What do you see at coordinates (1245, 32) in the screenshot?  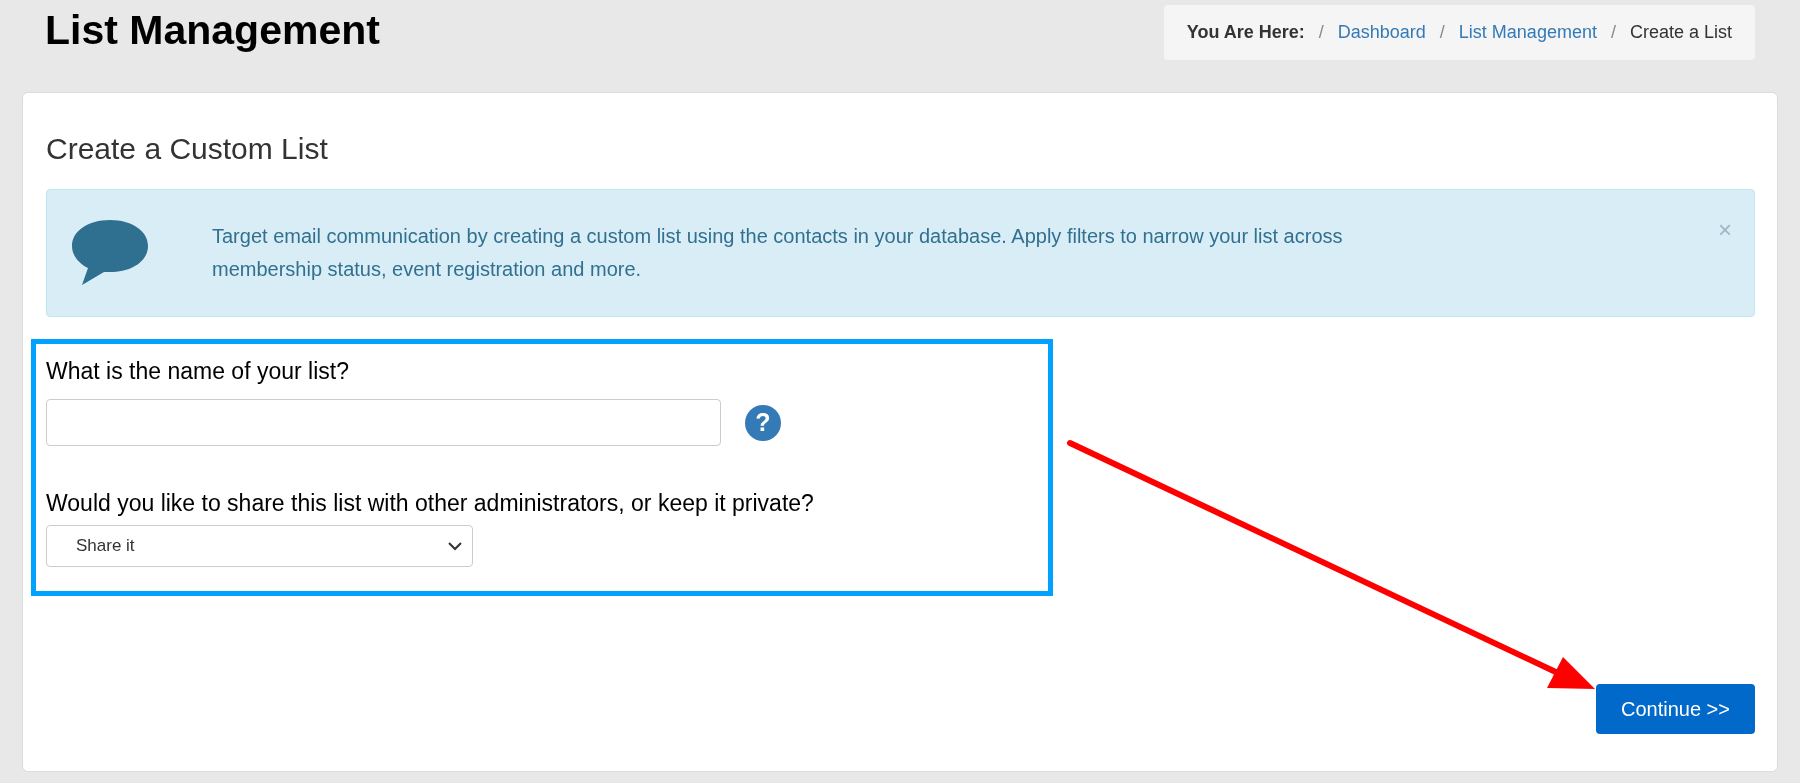 I see `breadcrumb-label: You Are Here:` at bounding box center [1245, 32].